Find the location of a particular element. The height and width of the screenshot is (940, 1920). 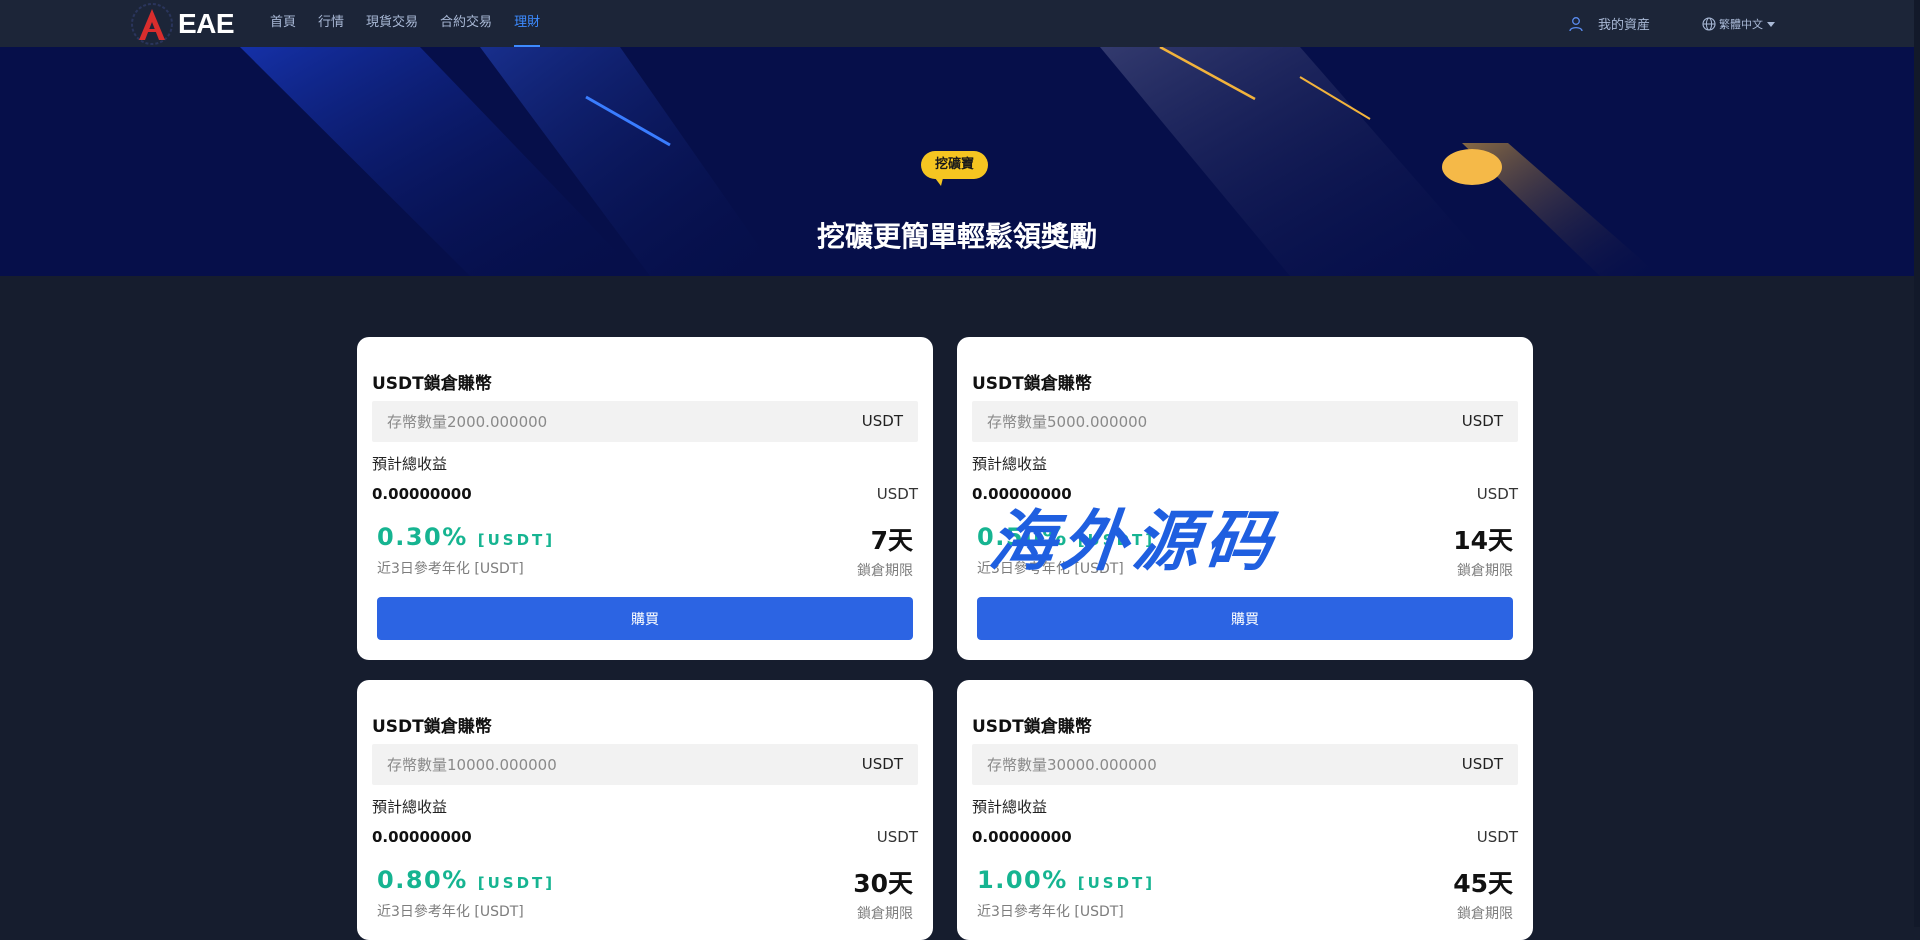

my-assets-label: 我的資産 is located at coordinates (1624, 25).